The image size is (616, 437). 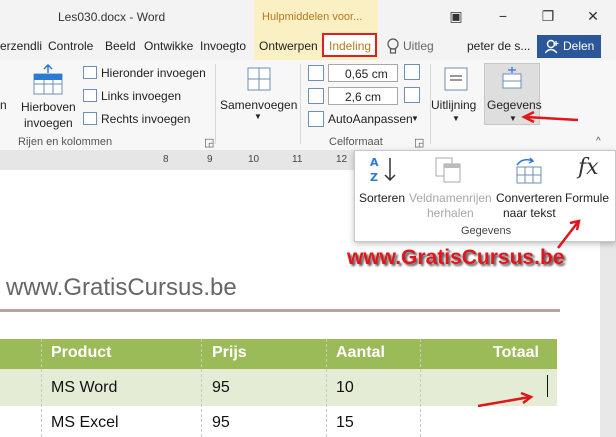 What do you see at coordinates (3, 105) in the screenshot?
I see `insert-below-partial: n` at bounding box center [3, 105].